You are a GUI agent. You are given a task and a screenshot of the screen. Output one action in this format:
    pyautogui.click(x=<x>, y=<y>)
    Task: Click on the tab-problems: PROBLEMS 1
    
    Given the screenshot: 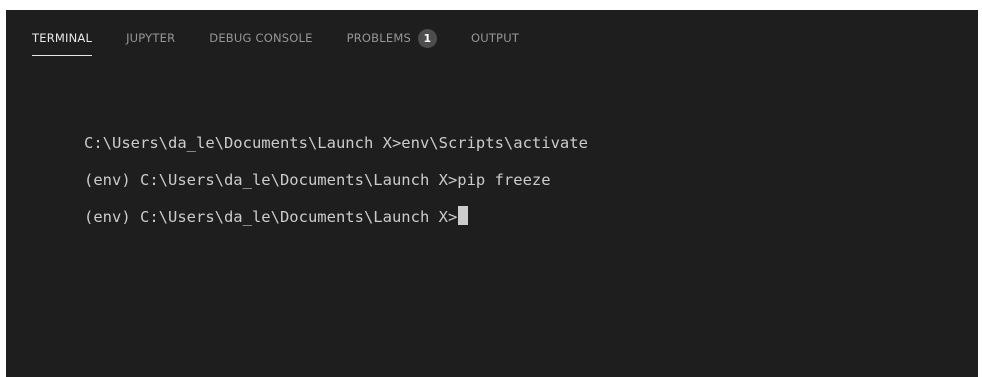 What is the action you would take?
    pyautogui.click(x=392, y=38)
    